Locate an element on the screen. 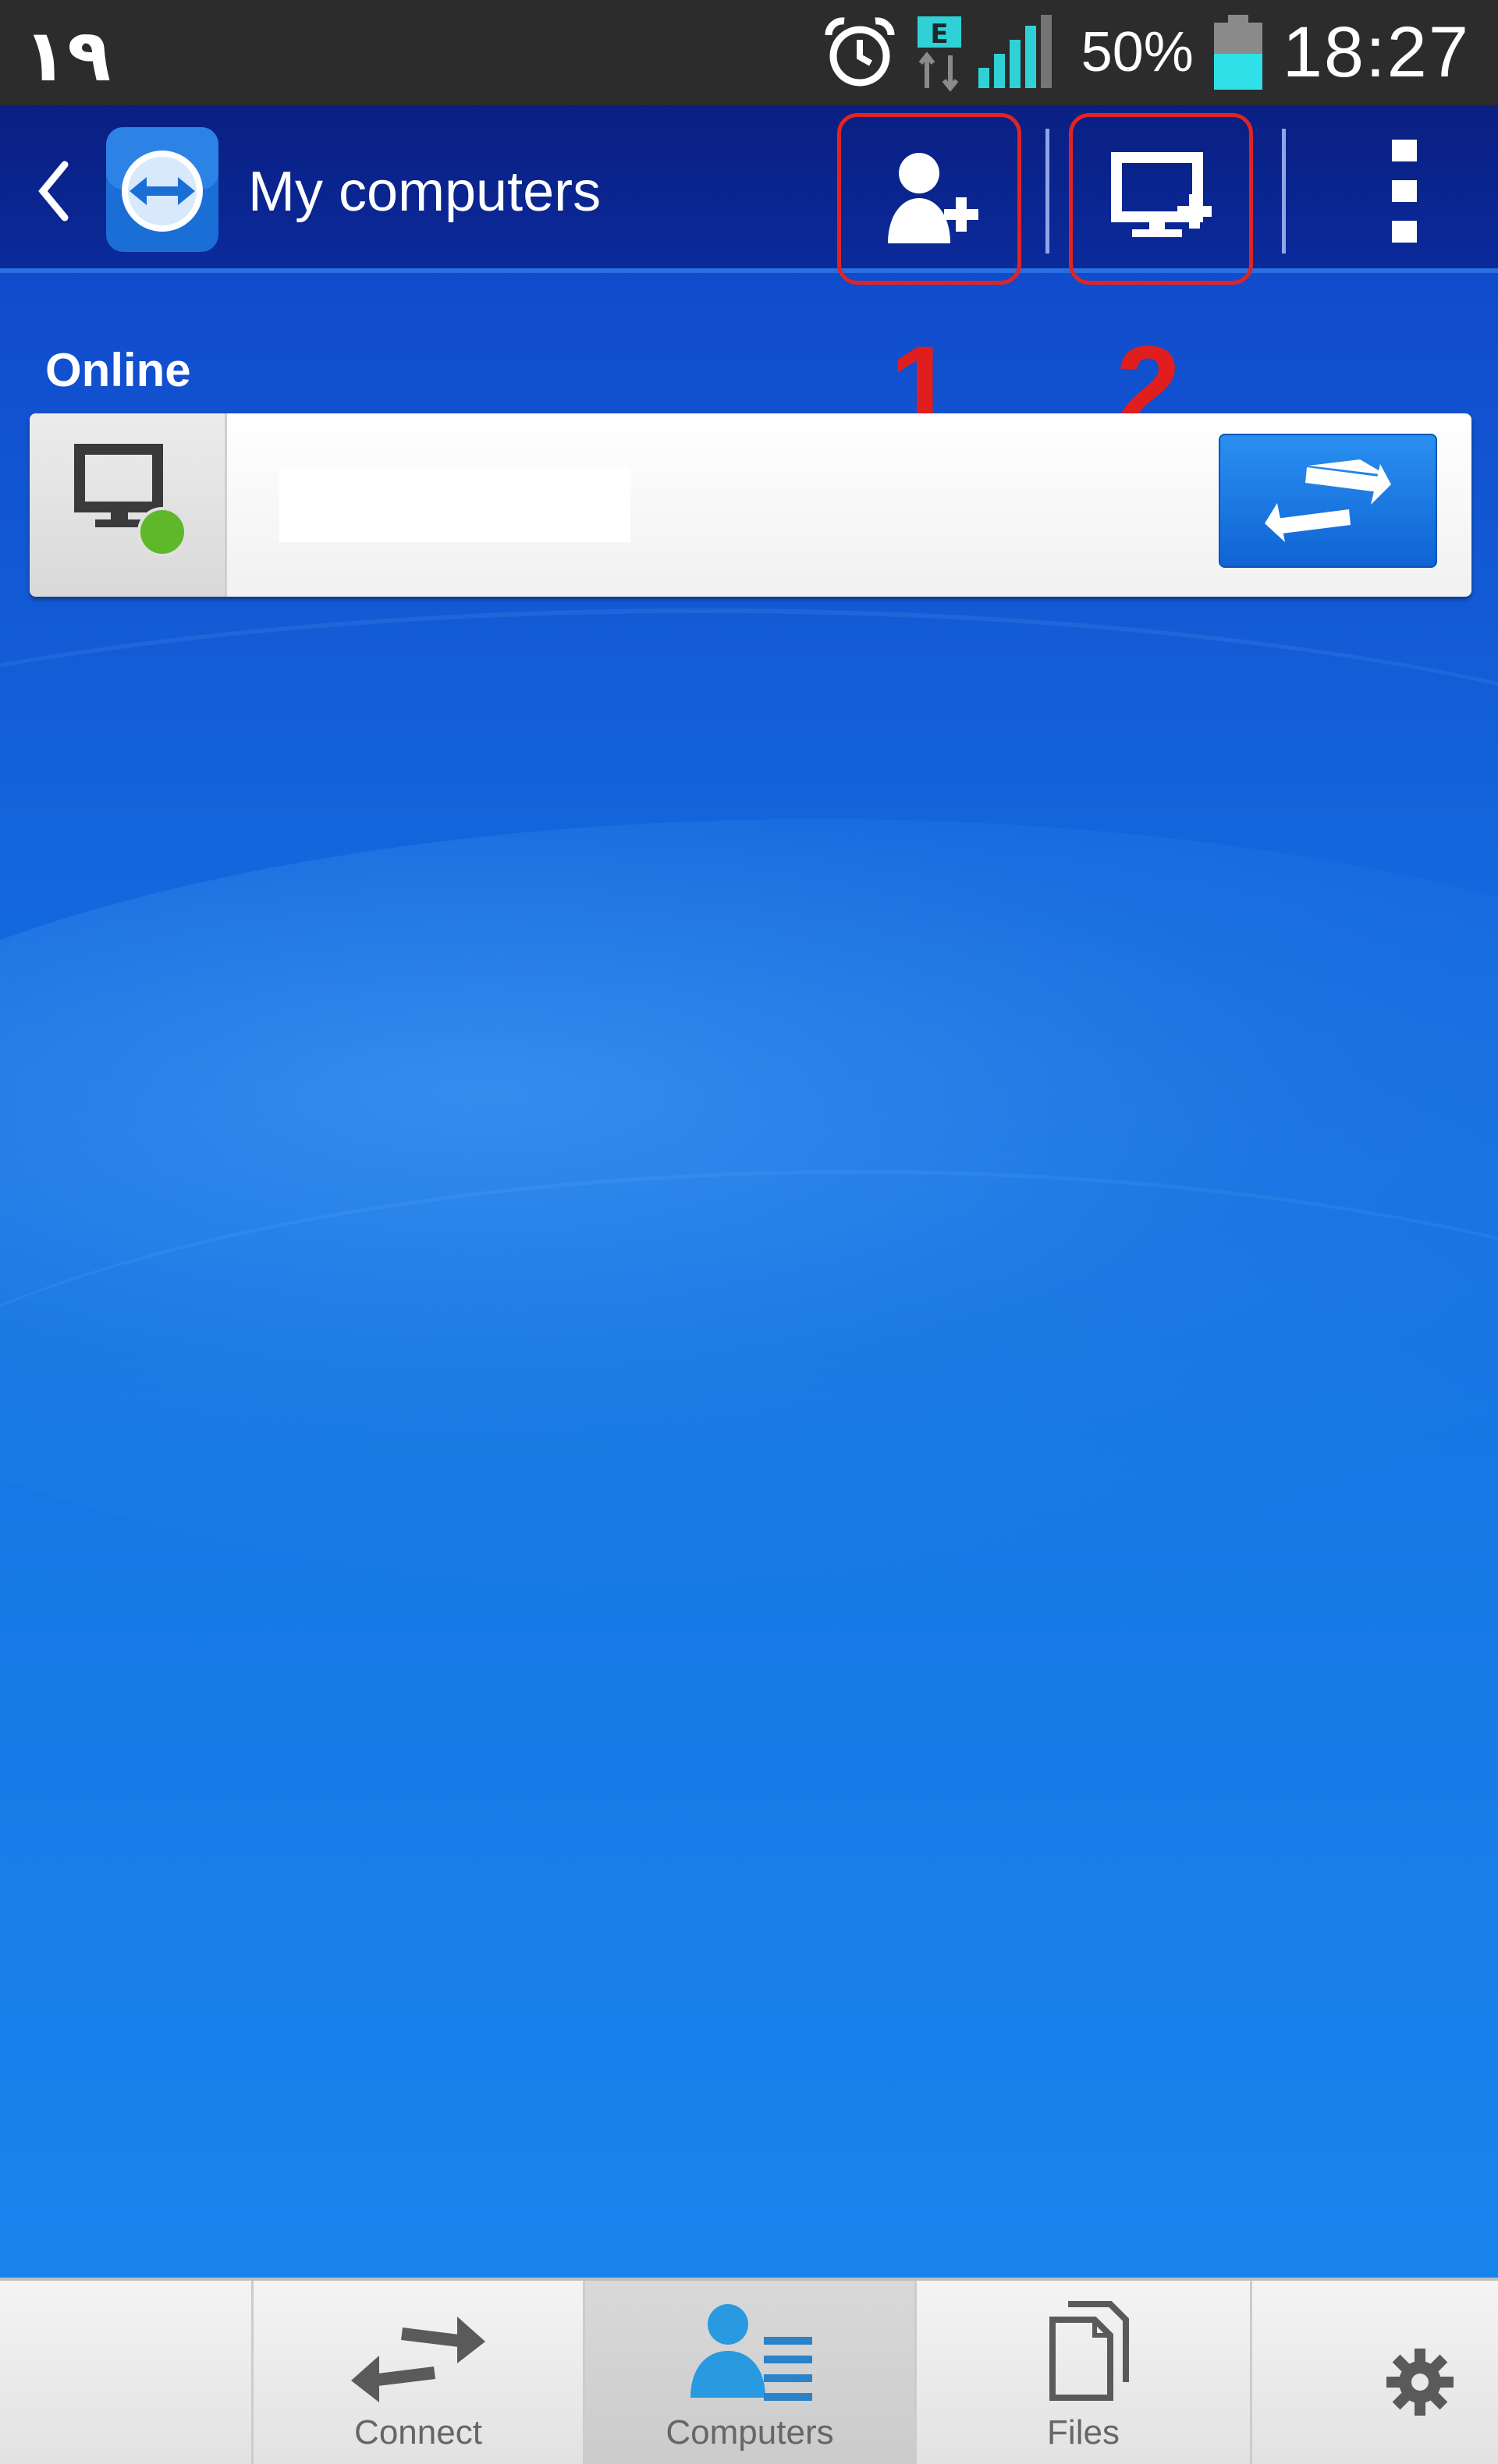 This screenshot has height=2464, width=1498. more-vertical-icon is located at coordinates (1404, 191).